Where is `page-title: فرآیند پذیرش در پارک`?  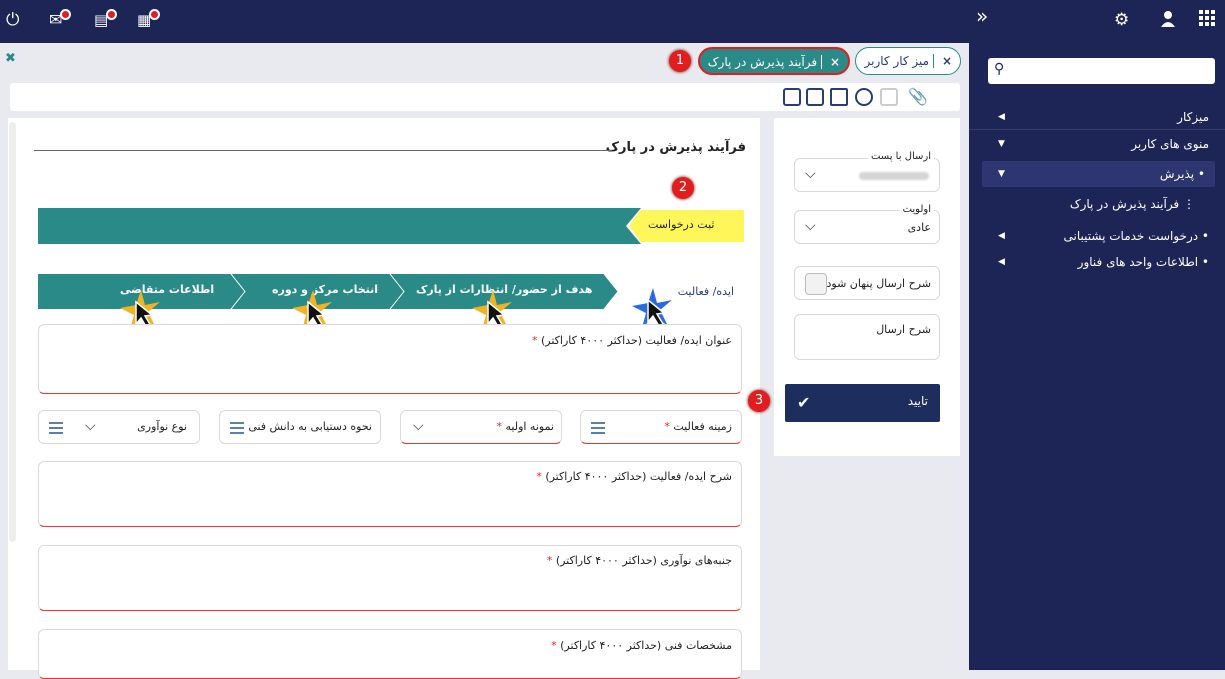
page-title: فرآیند پذیرش در پارک is located at coordinates (675, 147).